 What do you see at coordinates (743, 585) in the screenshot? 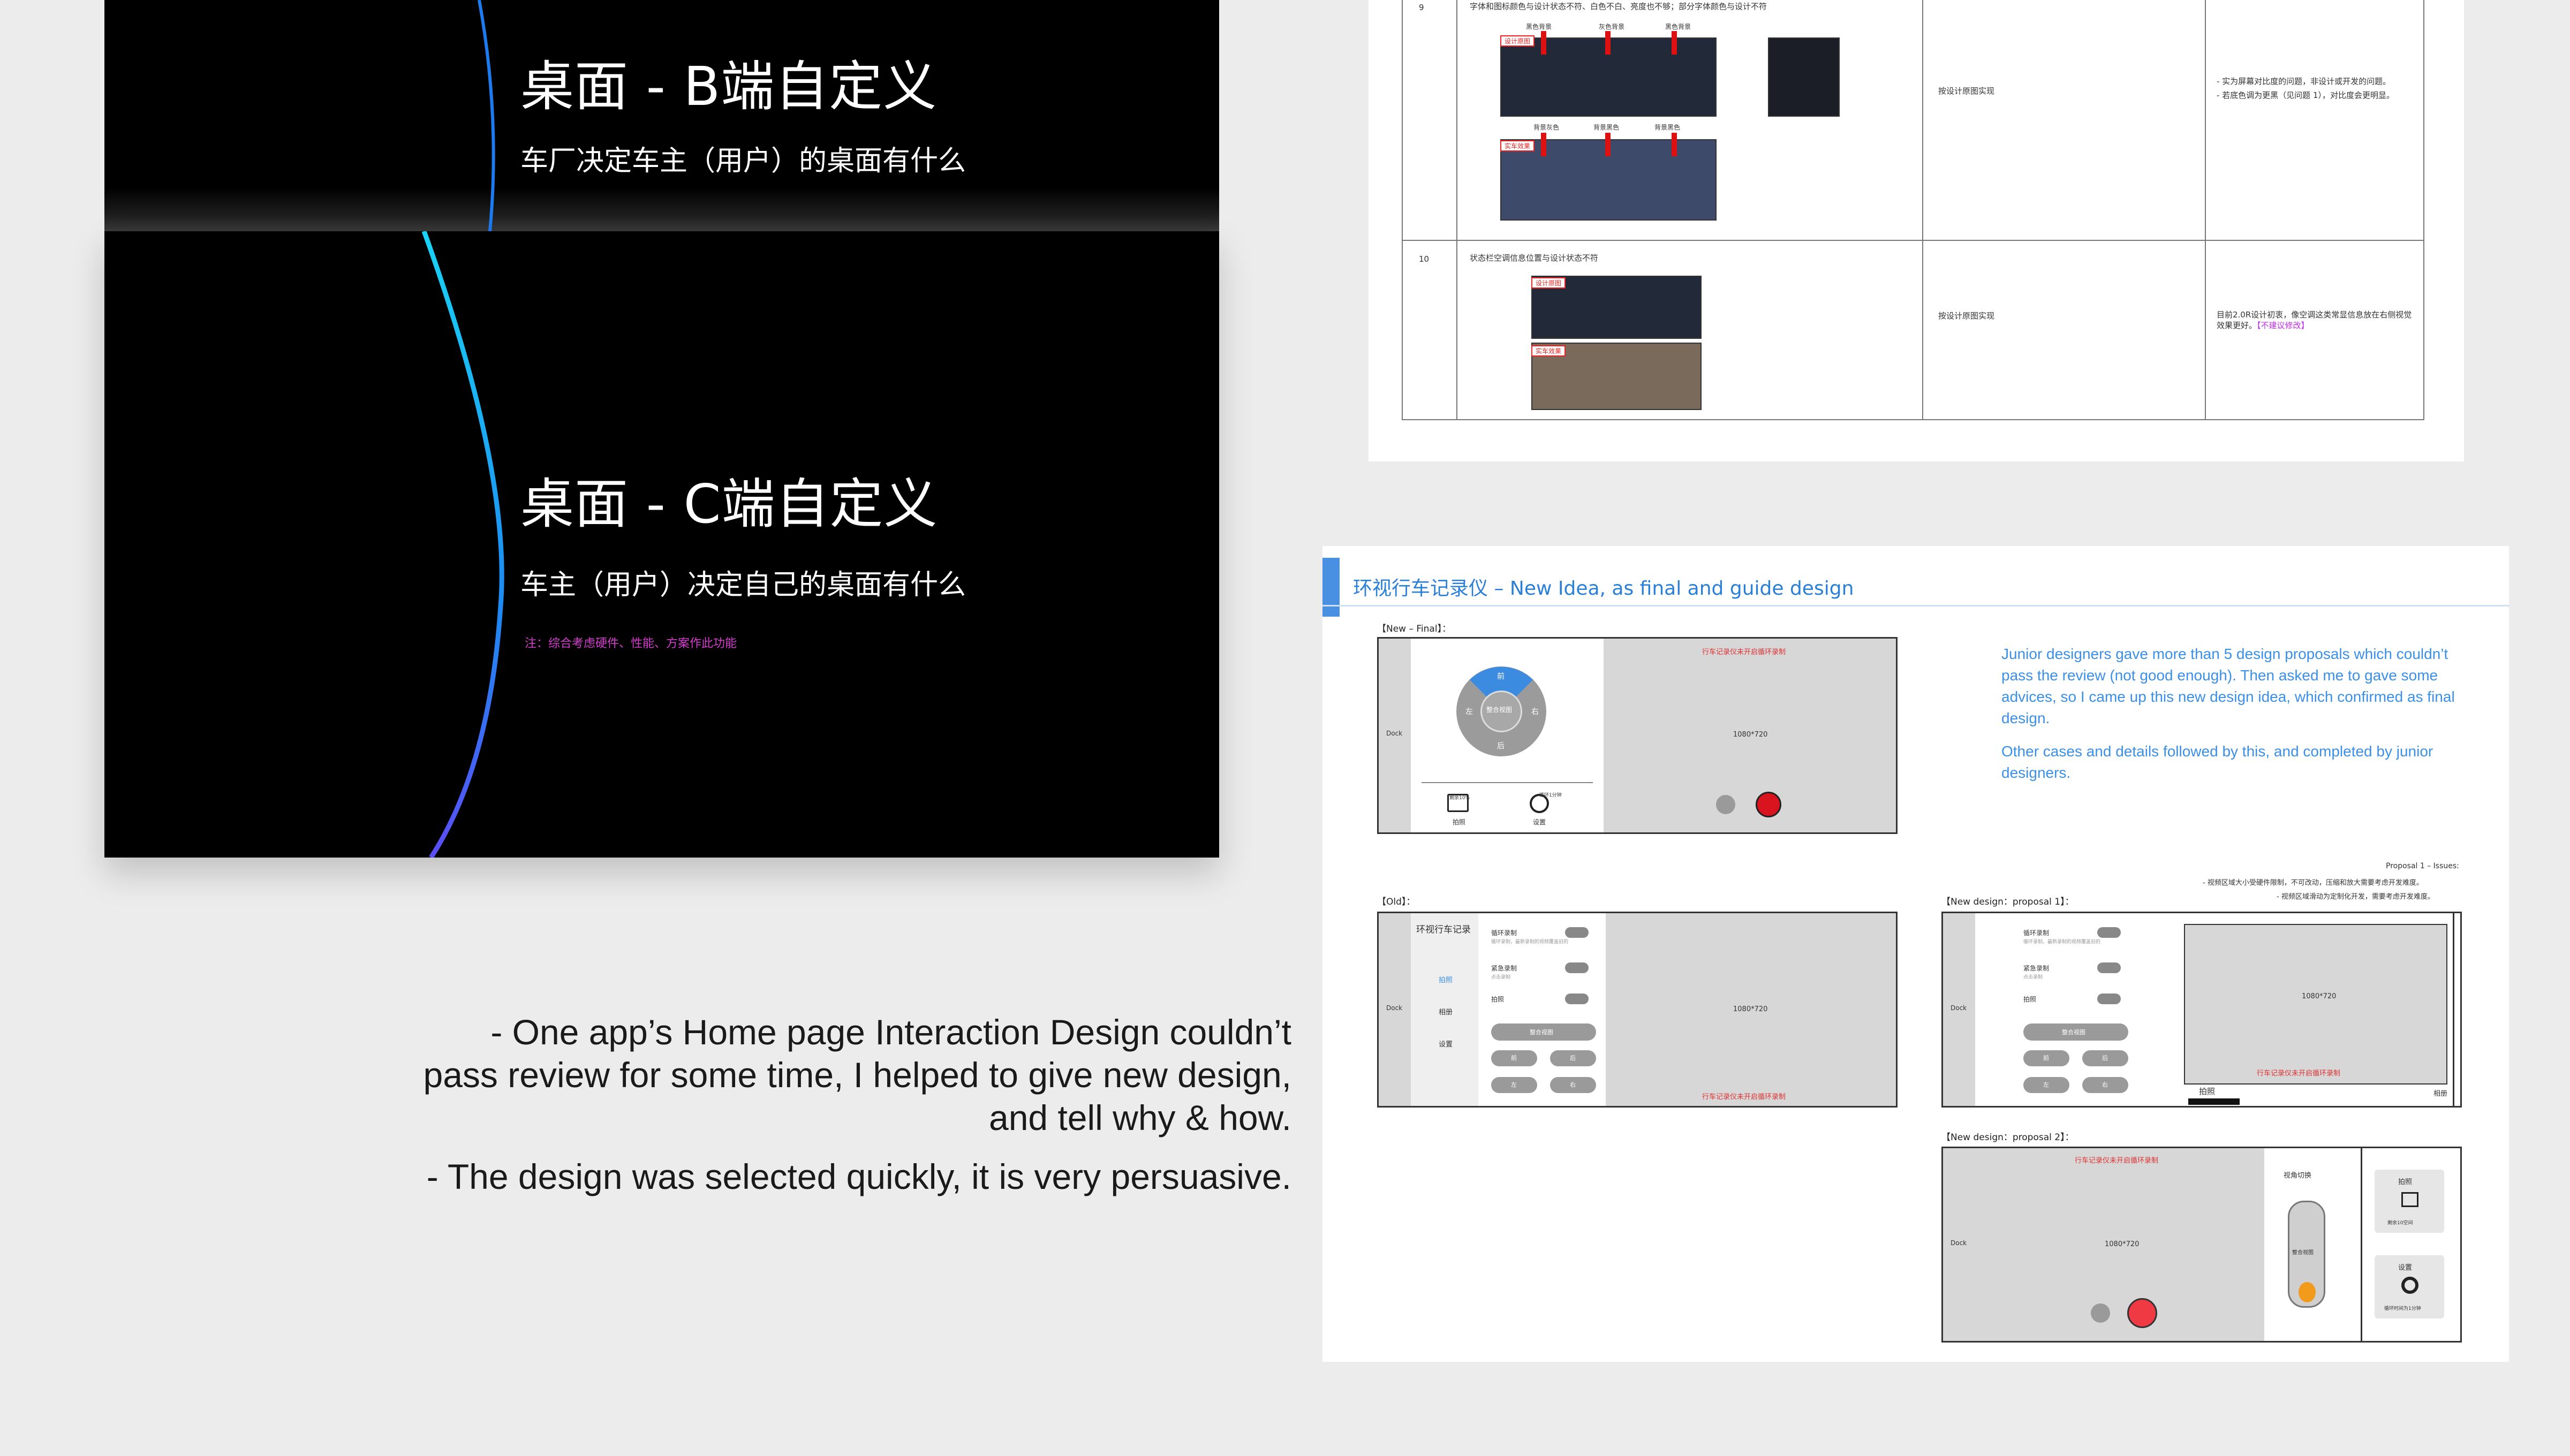
I see `slide-subtitle: 车主（用户）决定自己的桌面有什么` at bounding box center [743, 585].